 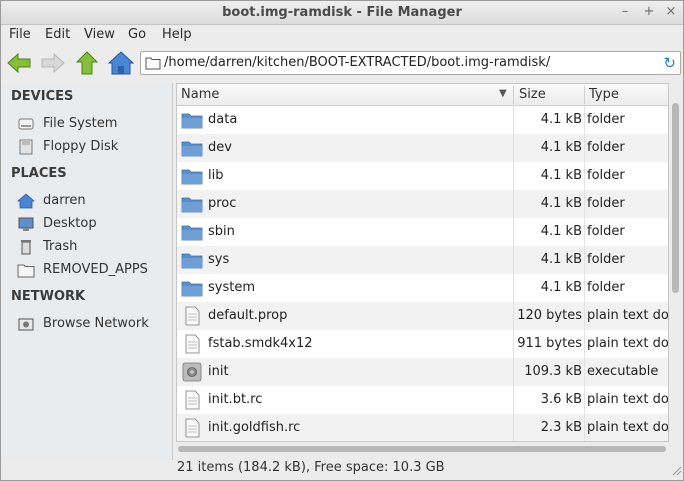 I want to click on title-bar: boot.img-ramdisk - File Manager – + ×, so click(x=342, y=13).